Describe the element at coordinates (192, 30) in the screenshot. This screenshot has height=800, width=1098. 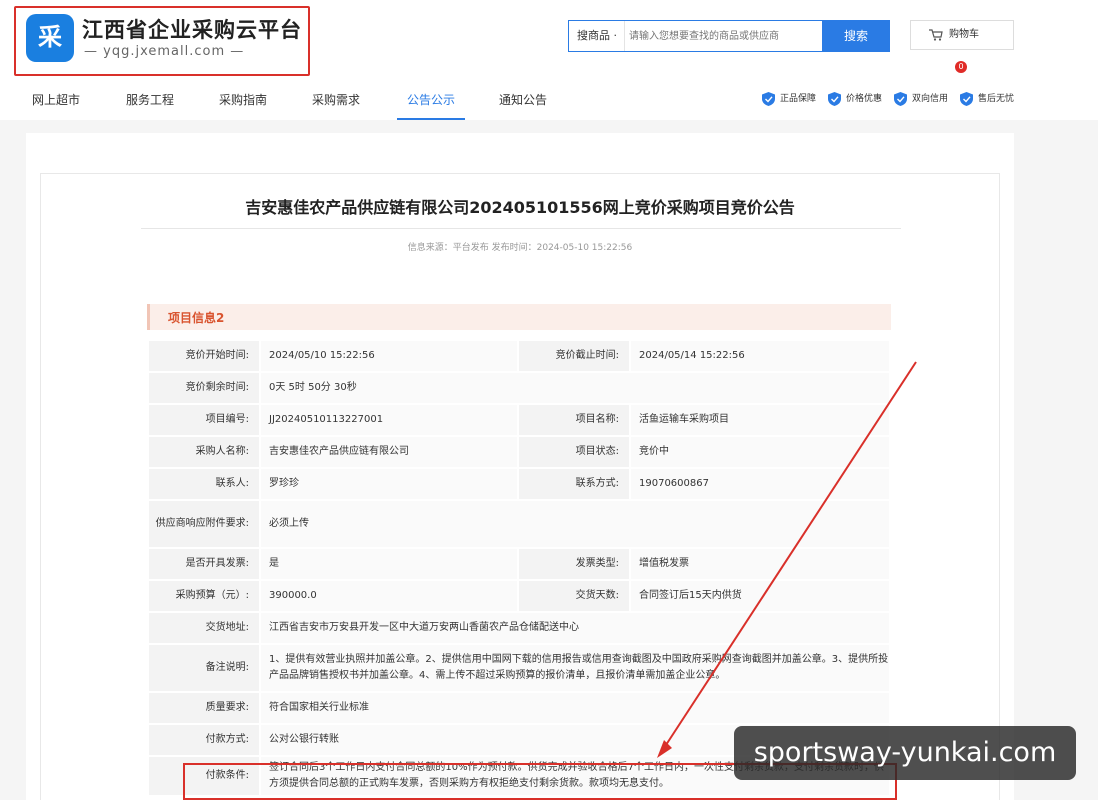
I see `site-title: 江西省企业采购云平台` at that location.